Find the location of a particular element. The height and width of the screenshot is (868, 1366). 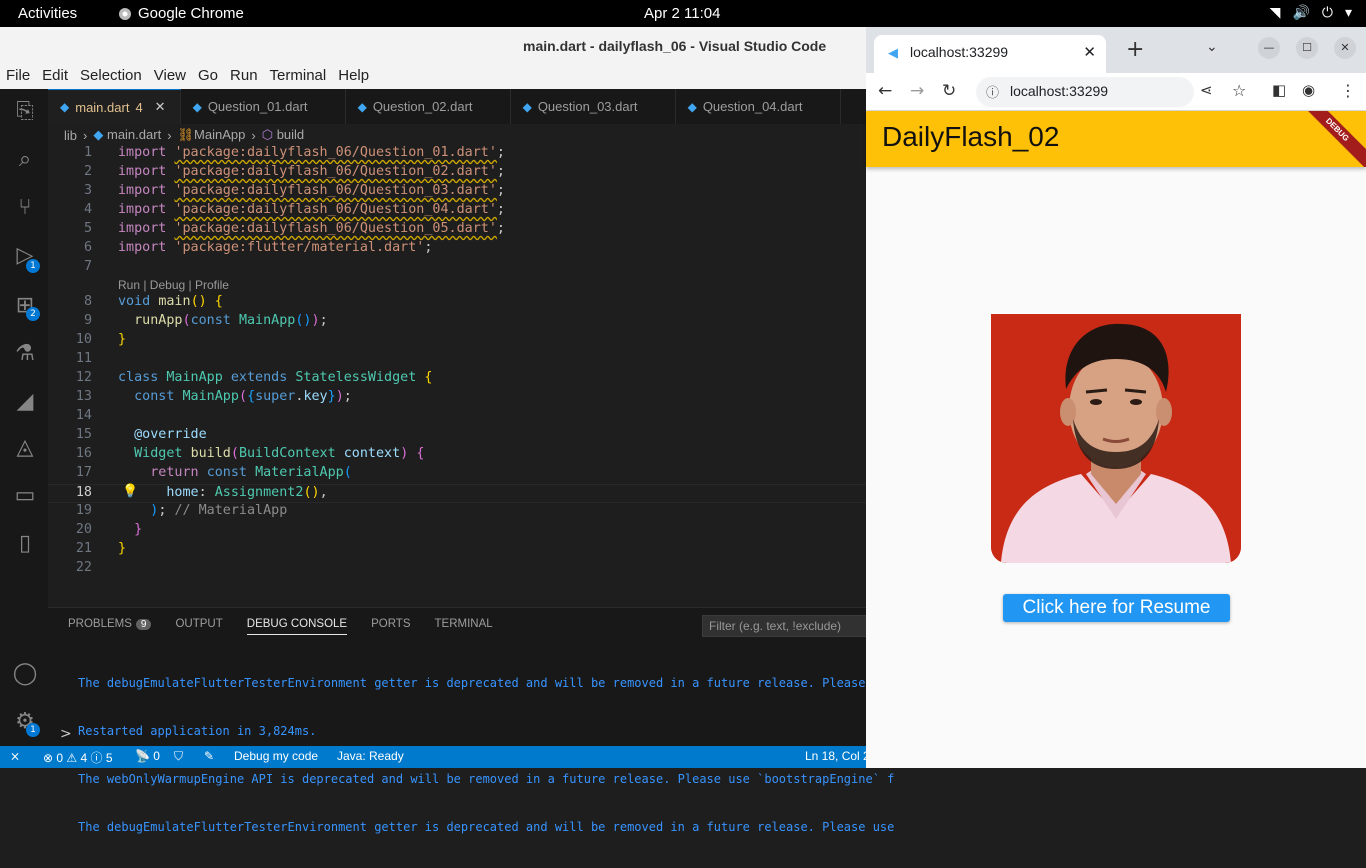

resume-button: Click here for Resume is located at coordinates (1116, 608).